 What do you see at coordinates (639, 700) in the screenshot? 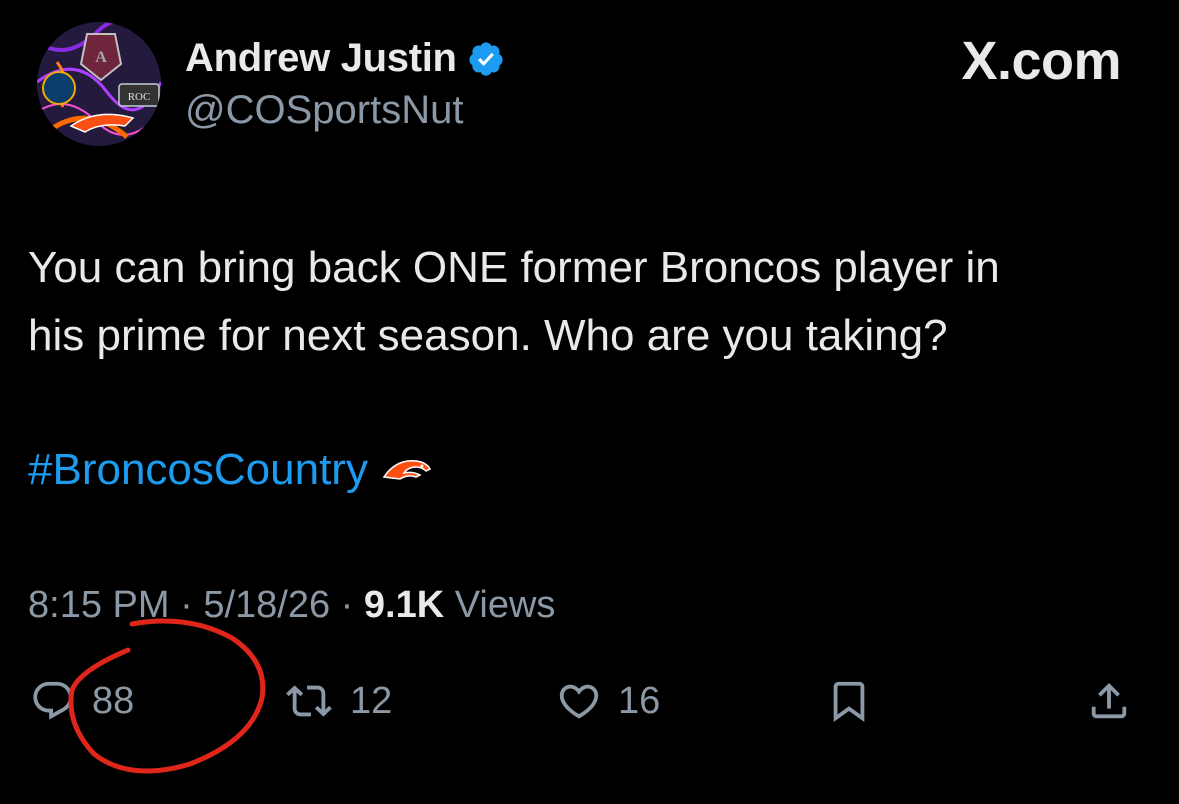
I see `like-count: 16` at bounding box center [639, 700].